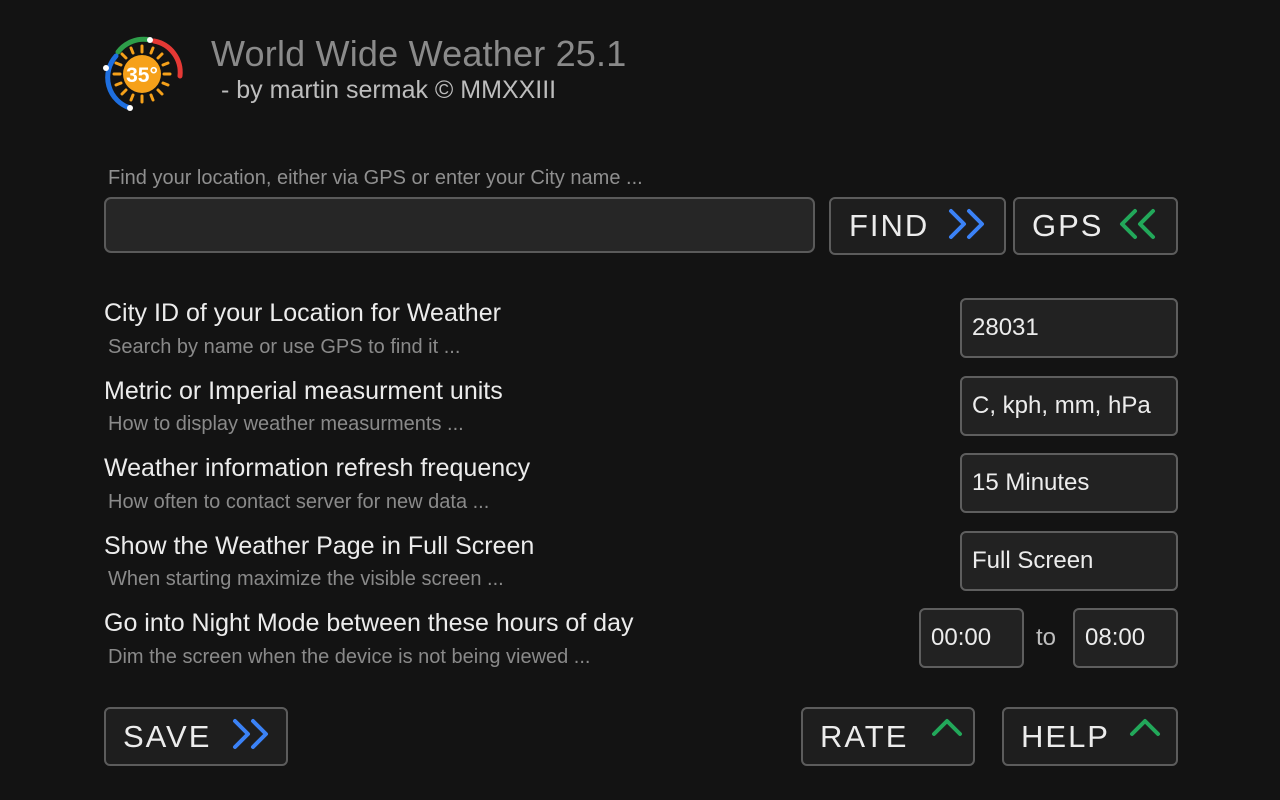 Image resolution: width=1280 pixels, height=800 pixels. Describe the element at coordinates (864, 736) in the screenshot. I see `rate-button-label: RATE` at that location.